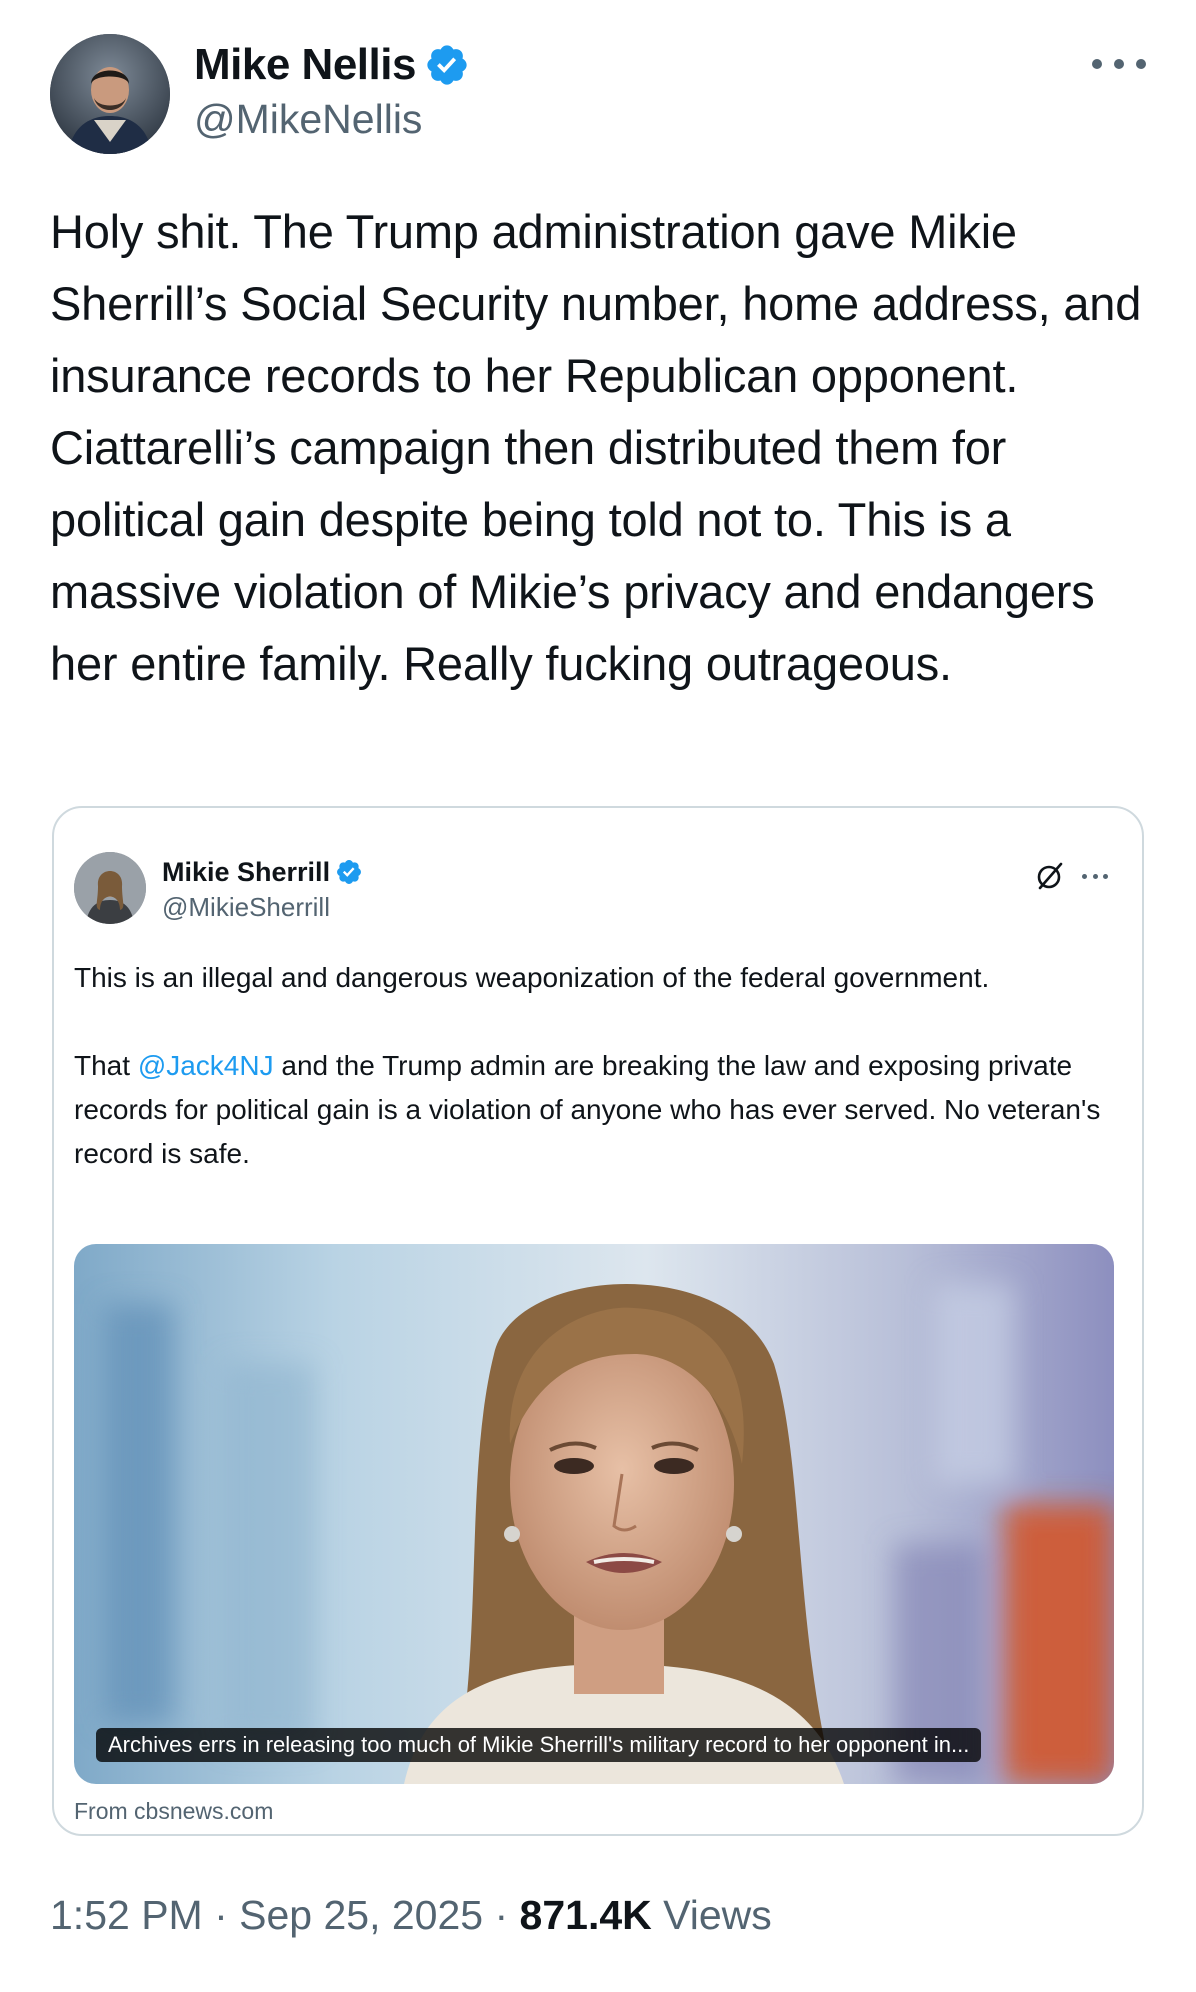 This screenshot has height=1992, width=1196. What do you see at coordinates (173, 1811) in the screenshot?
I see `link-source: From cbsnews.com` at bounding box center [173, 1811].